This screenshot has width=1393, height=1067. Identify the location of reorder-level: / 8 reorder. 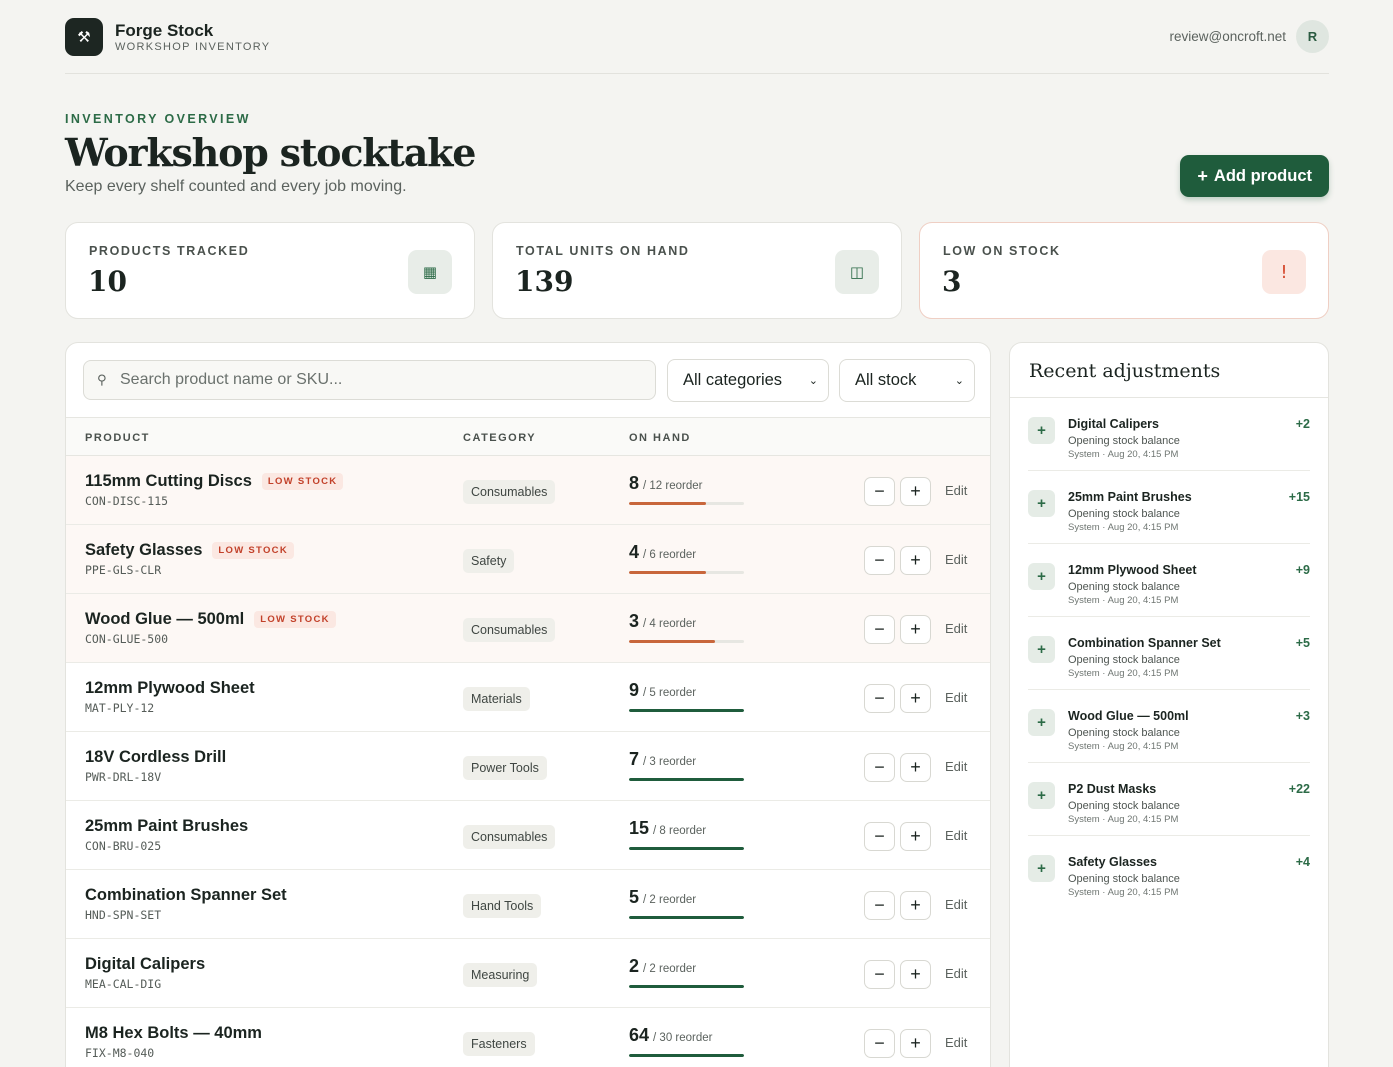
(680, 831).